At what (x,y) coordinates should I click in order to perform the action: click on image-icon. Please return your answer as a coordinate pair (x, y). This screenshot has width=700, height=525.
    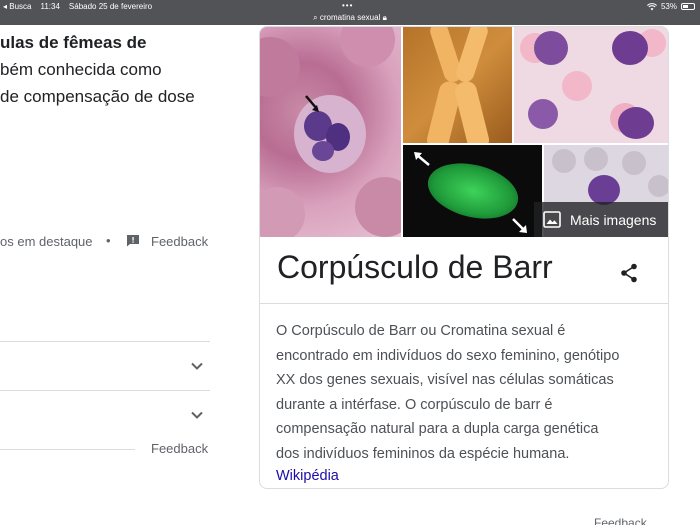
    Looking at the image, I should click on (552, 219).